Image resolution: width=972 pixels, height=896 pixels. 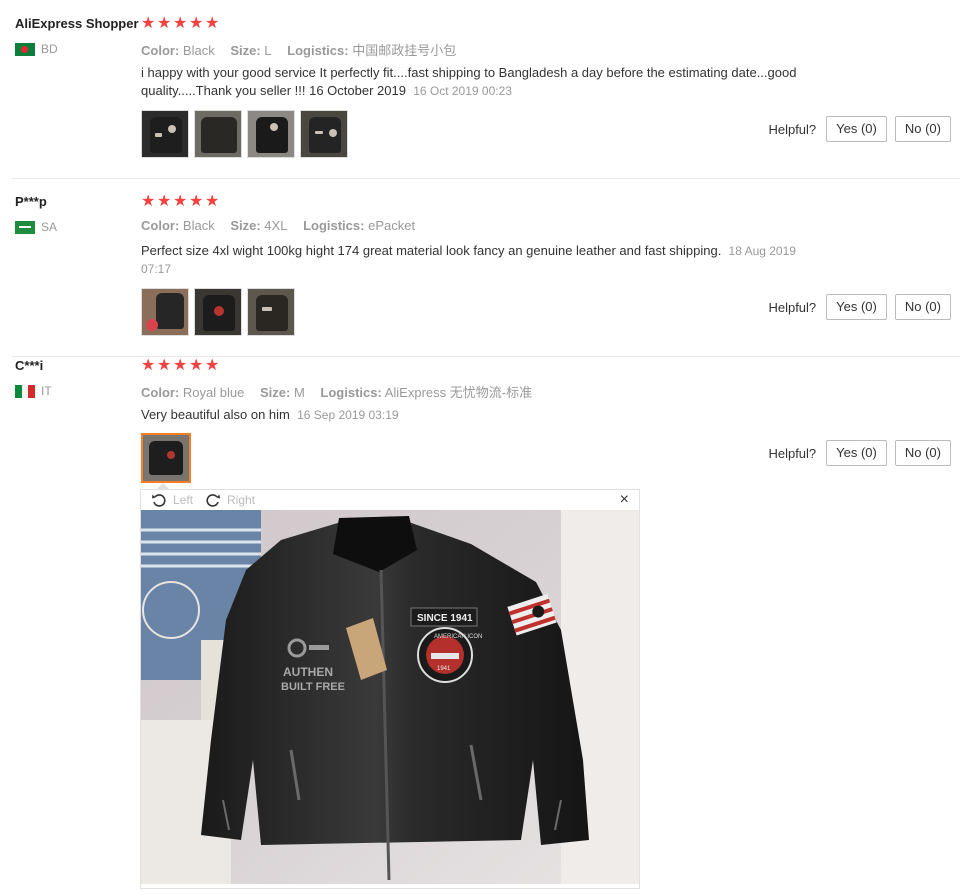 I want to click on chest-print-line1: AUTHEN, so click(x=308, y=672).